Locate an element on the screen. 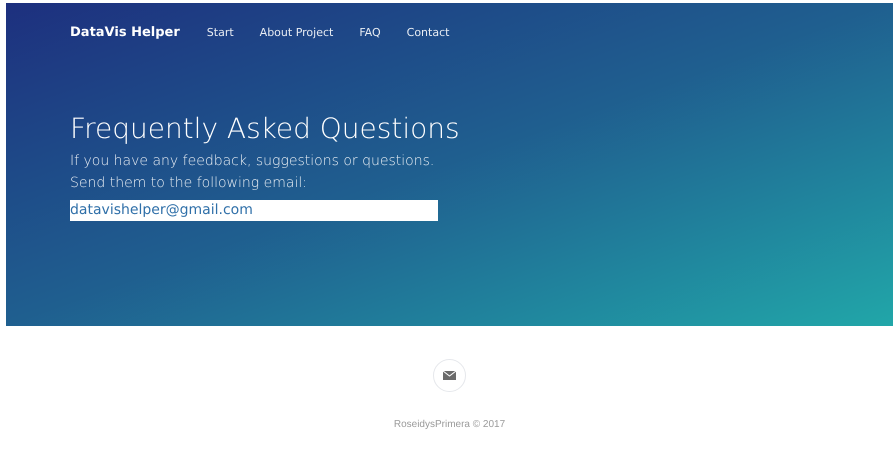 This screenshot has width=893, height=454. page-title: Frequently Asked Questions is located at coordinates (265, 129).